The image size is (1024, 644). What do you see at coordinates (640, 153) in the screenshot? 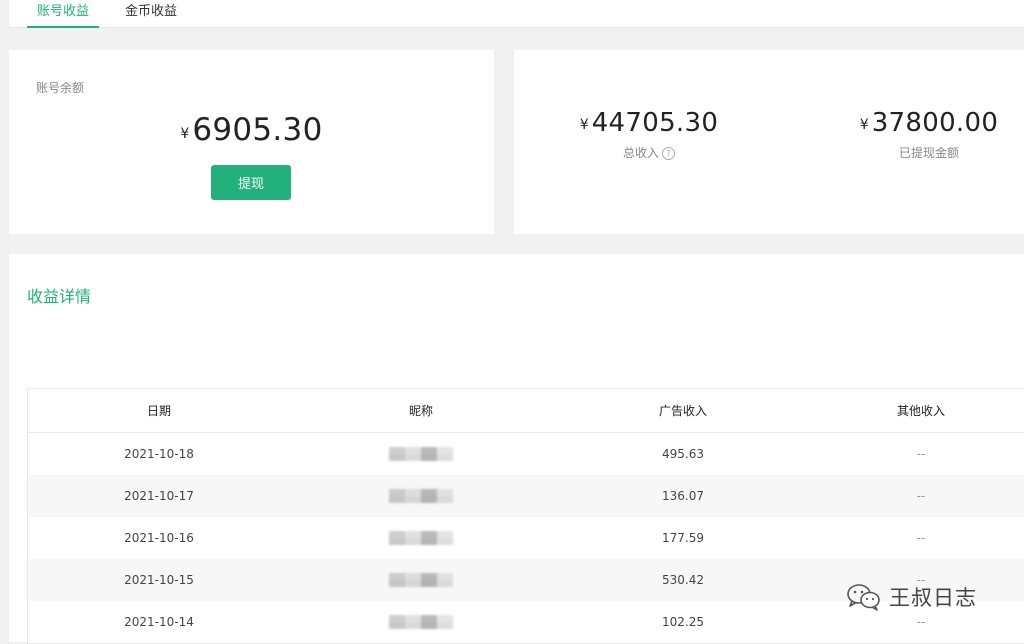
I see `total-income-label: 总收入` at bounding box center [640, 153].